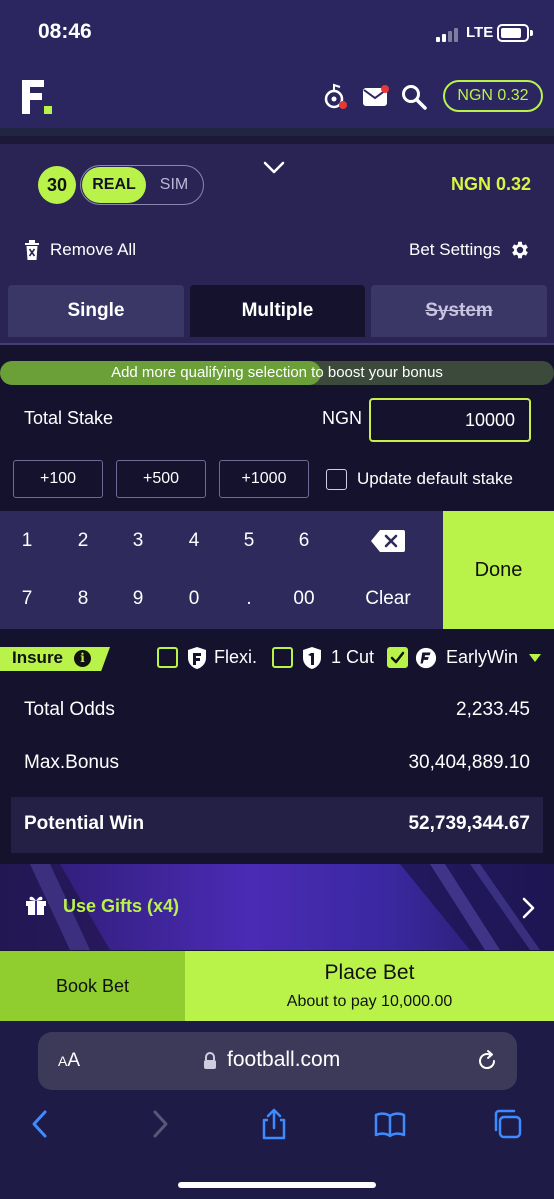 The width and height of the screenshot is (554, 1199). Describe the element at coordinates (482, 657) in the screenshot. I see `earlywin-label: EarlyWin` at that location.